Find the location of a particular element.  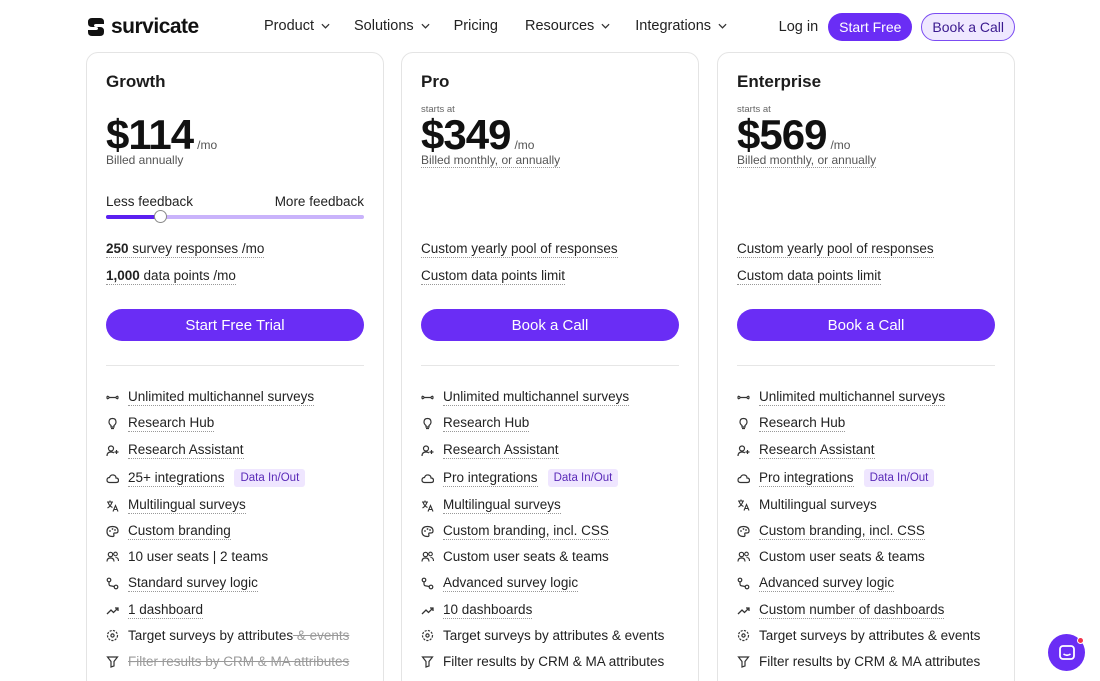

feature-item: Standard survey logic is located at coordinates (182, 583).